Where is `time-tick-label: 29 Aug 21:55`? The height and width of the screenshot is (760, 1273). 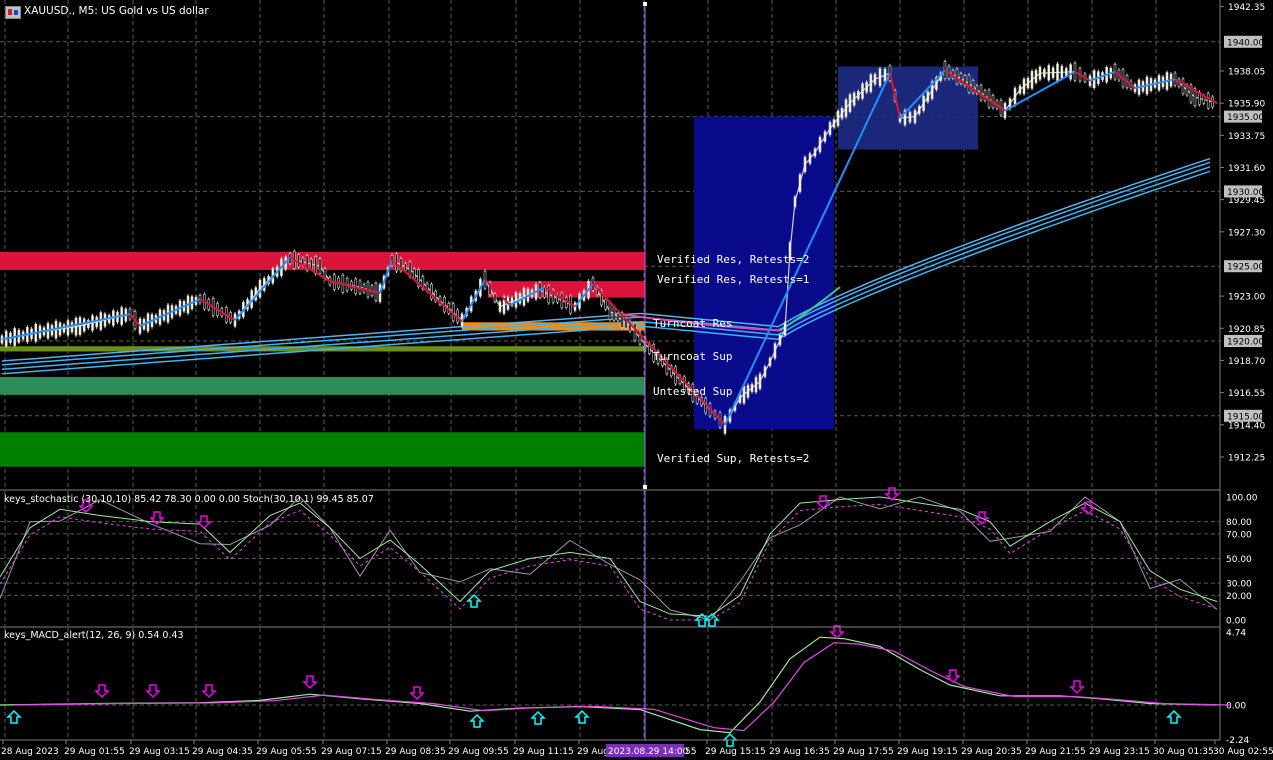 time-tick-label: 29 Aug 21:55 is located at coordinates (1055, 752).